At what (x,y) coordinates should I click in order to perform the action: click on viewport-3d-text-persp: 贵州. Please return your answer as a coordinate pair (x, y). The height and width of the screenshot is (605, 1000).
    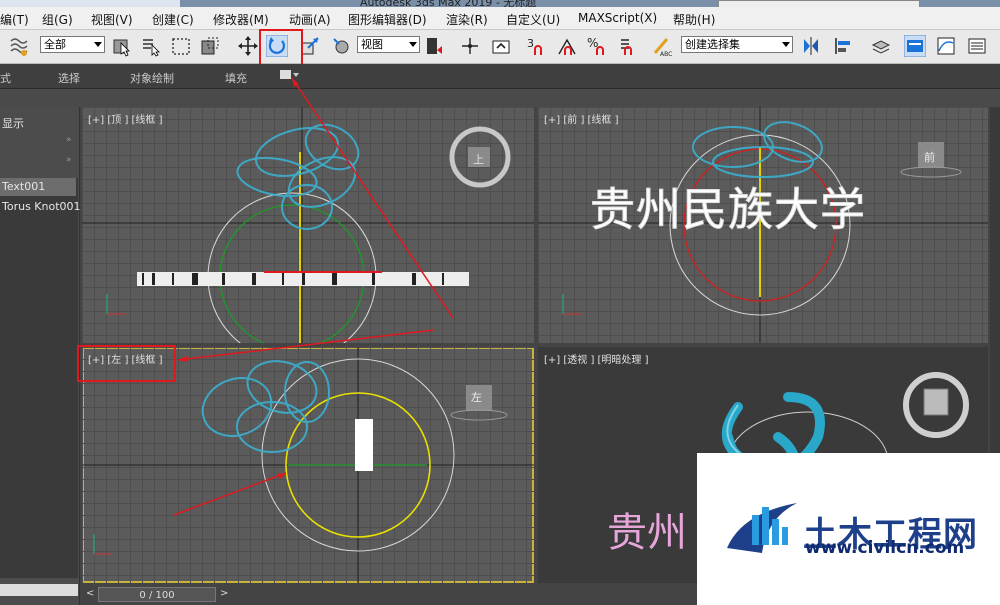
    Looking at the image, I should click on (647, 533).